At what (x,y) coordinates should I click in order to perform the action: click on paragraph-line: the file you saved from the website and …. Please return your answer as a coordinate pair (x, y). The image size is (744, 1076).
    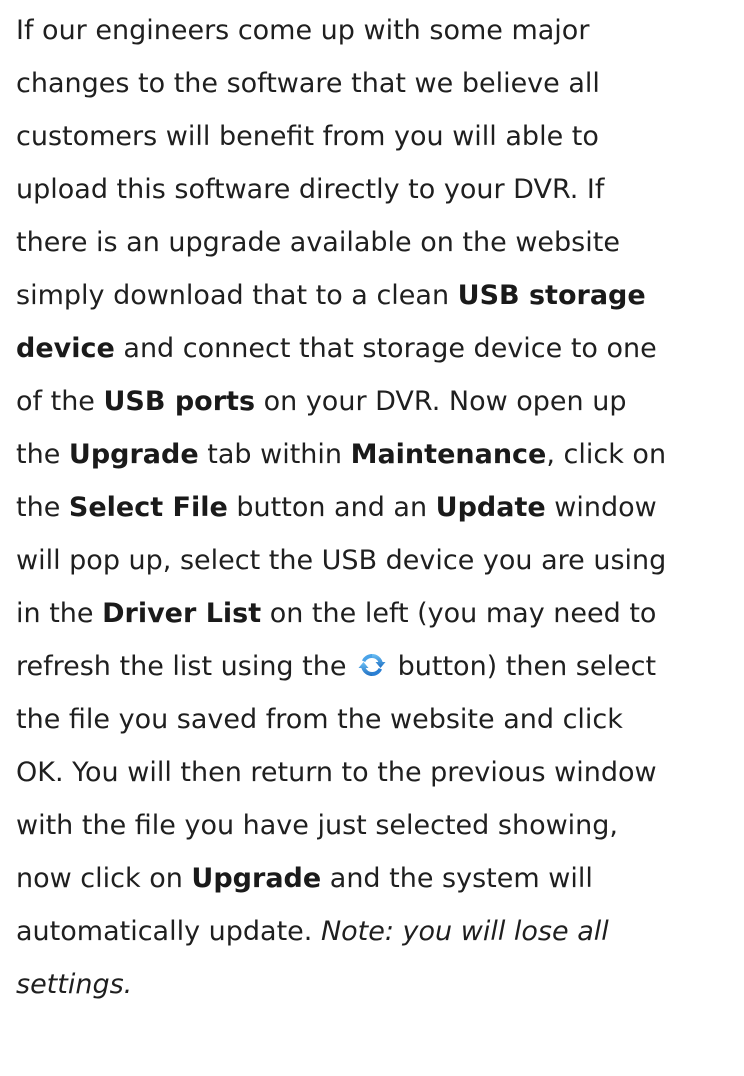
    Looking at the image, I should click on (319, 719).